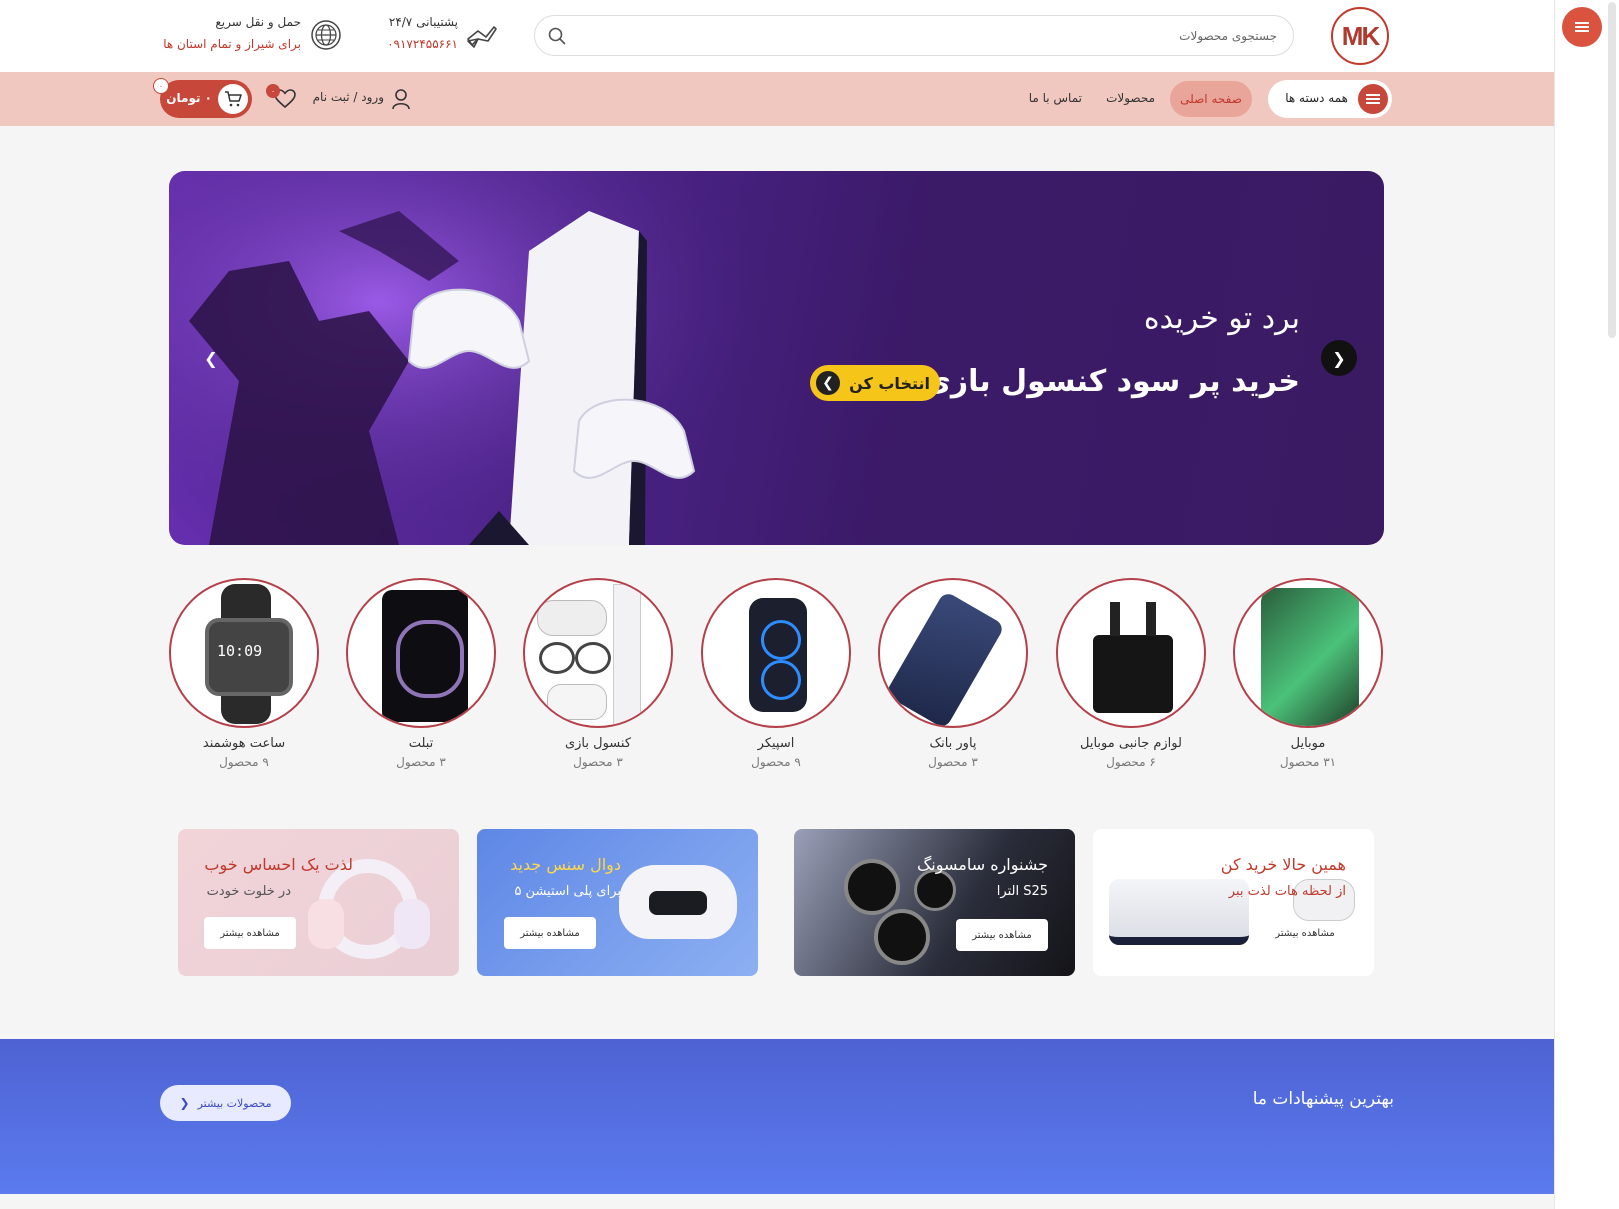 The width and height of the screenshot is (1619, 1209). Describe the element at coordinates (1612, 170) in the screenshot. I see `scrollbar` at that location.